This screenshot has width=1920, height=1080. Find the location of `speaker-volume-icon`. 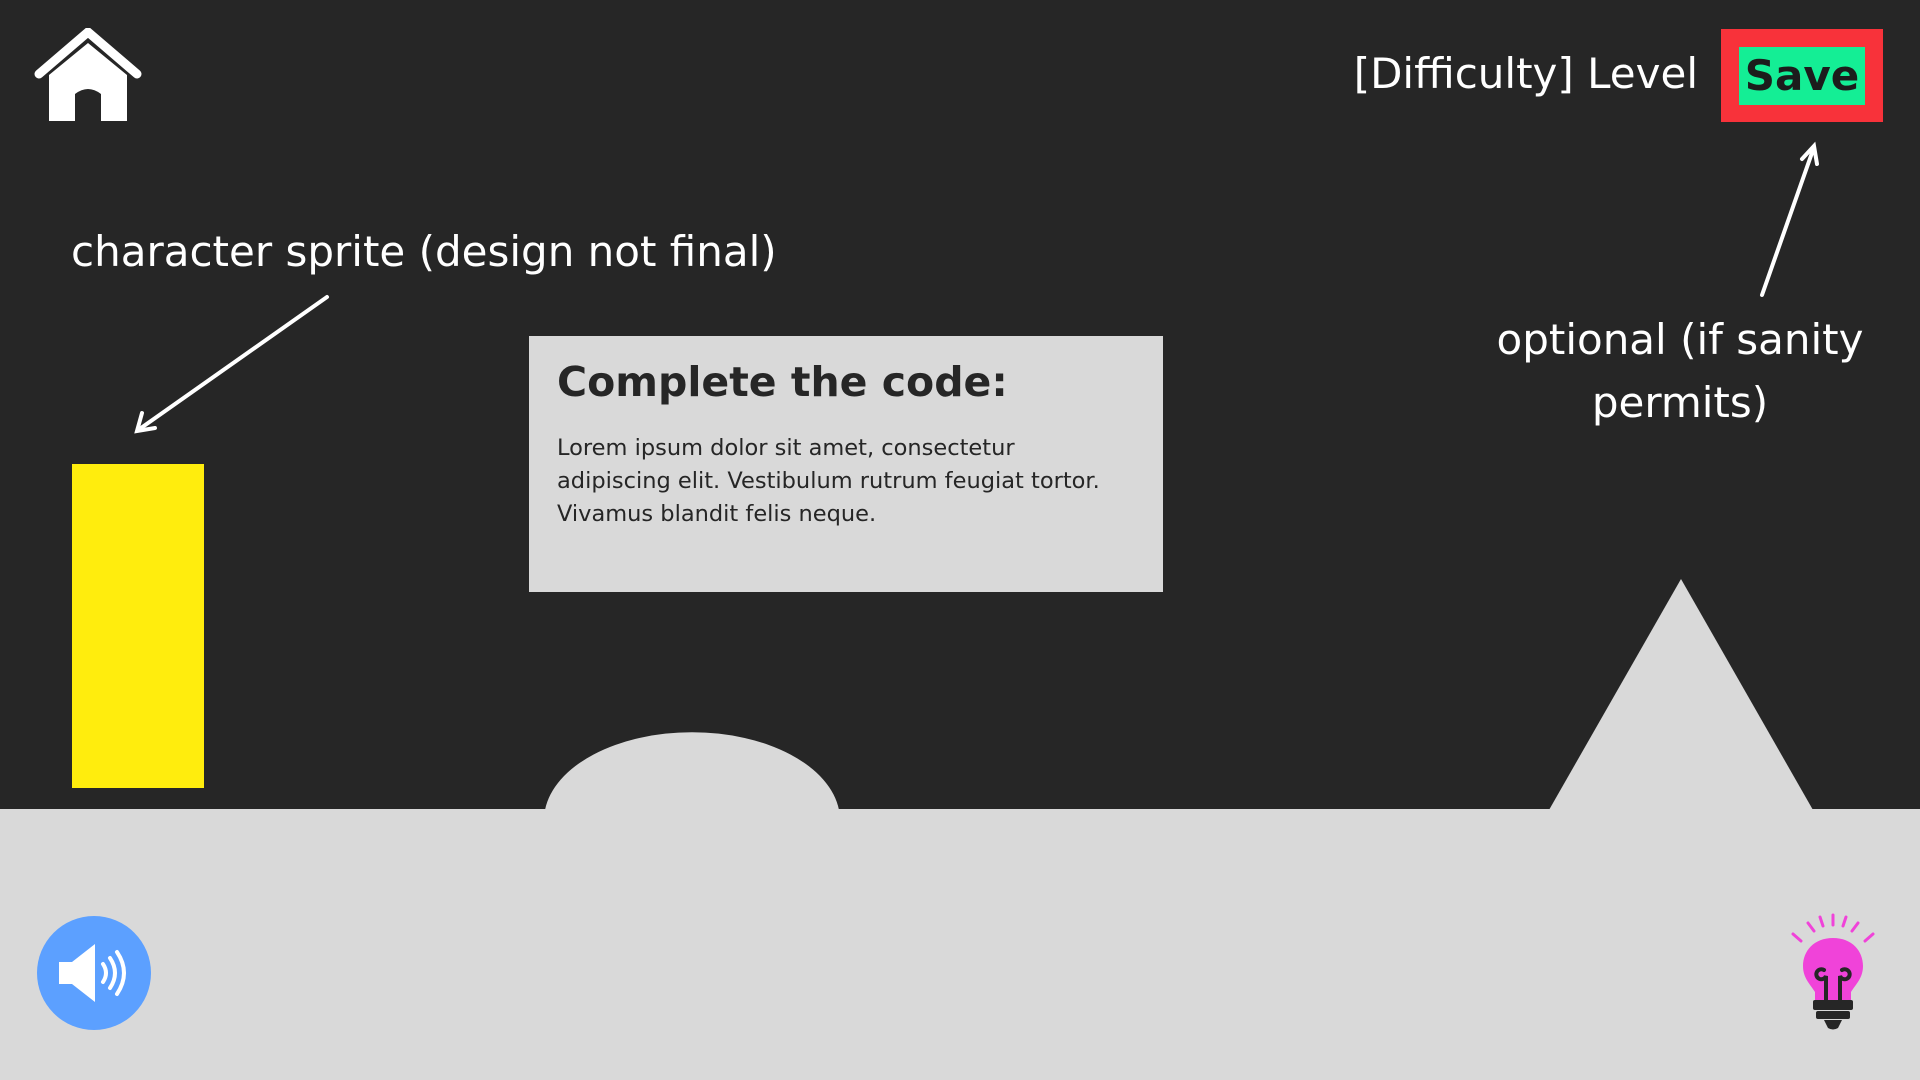

speaker-volume-icon is located at coordinates (92, 973).